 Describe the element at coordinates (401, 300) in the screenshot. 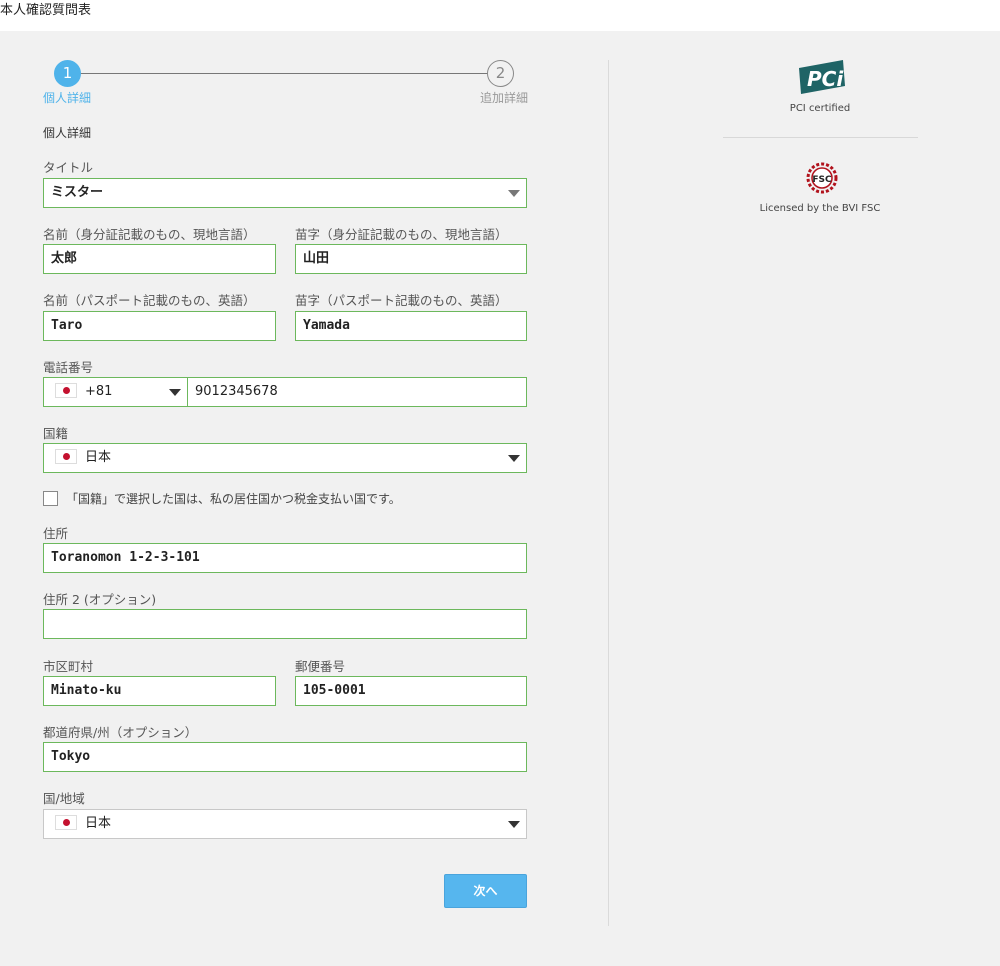

I see `last-name-en-label: 苗字（パスポート記載のもの、英語）` at that location.